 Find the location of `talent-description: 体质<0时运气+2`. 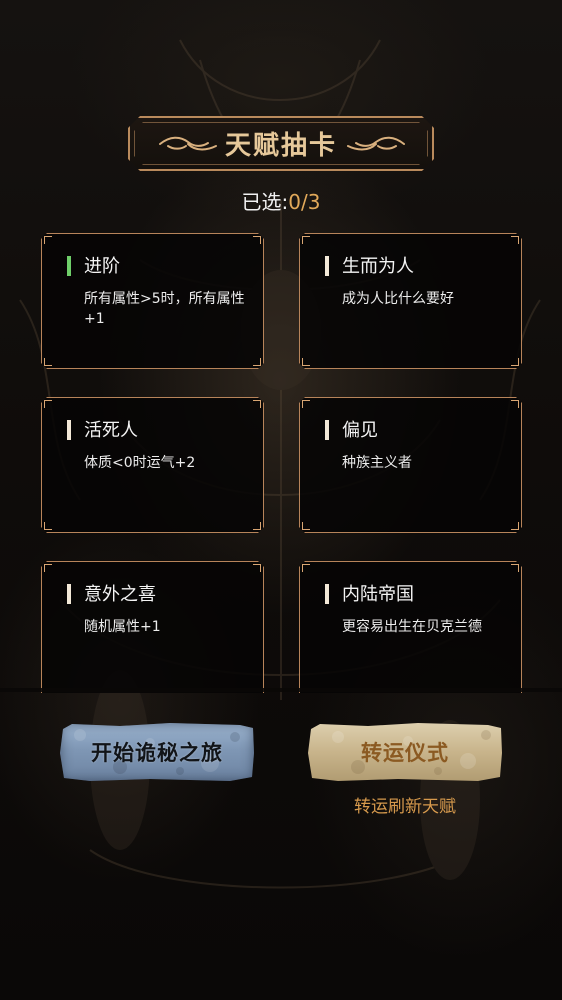

talent-description: 体质<0时运气+2 is located at coordinates (140, 463).